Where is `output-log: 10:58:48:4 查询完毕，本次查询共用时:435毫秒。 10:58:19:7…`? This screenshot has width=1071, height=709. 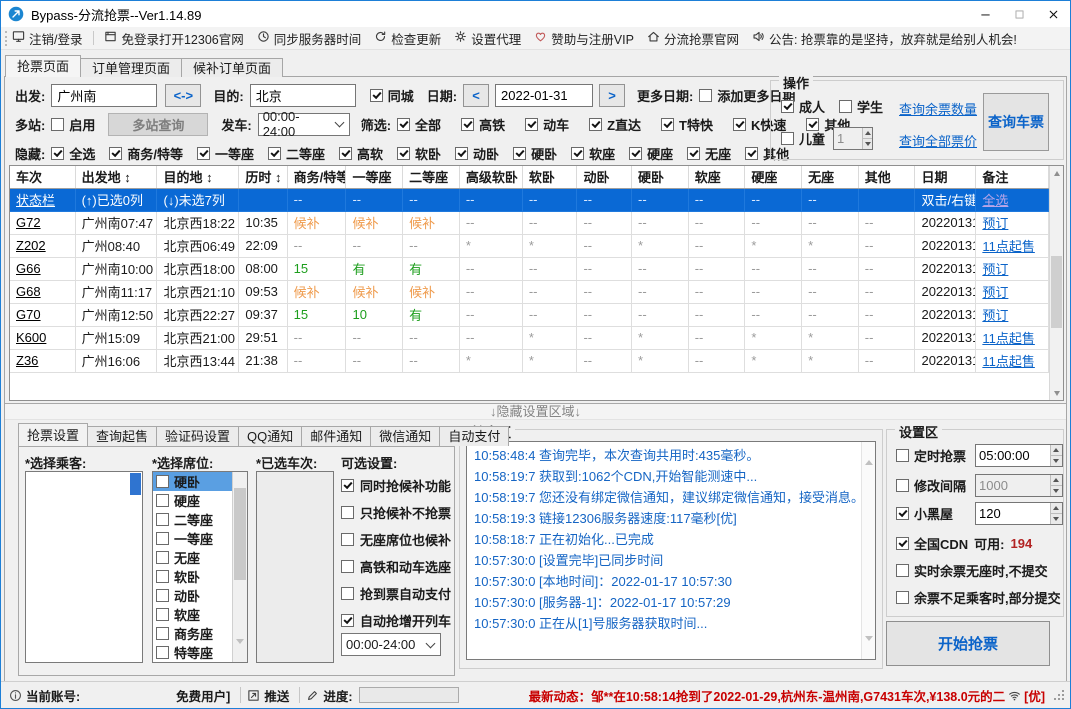 output-log: 10:58:48:4 查询完毕，本次查询共用时:435毫秒。 10:58:19:7… is located at coordinates (671, 550).